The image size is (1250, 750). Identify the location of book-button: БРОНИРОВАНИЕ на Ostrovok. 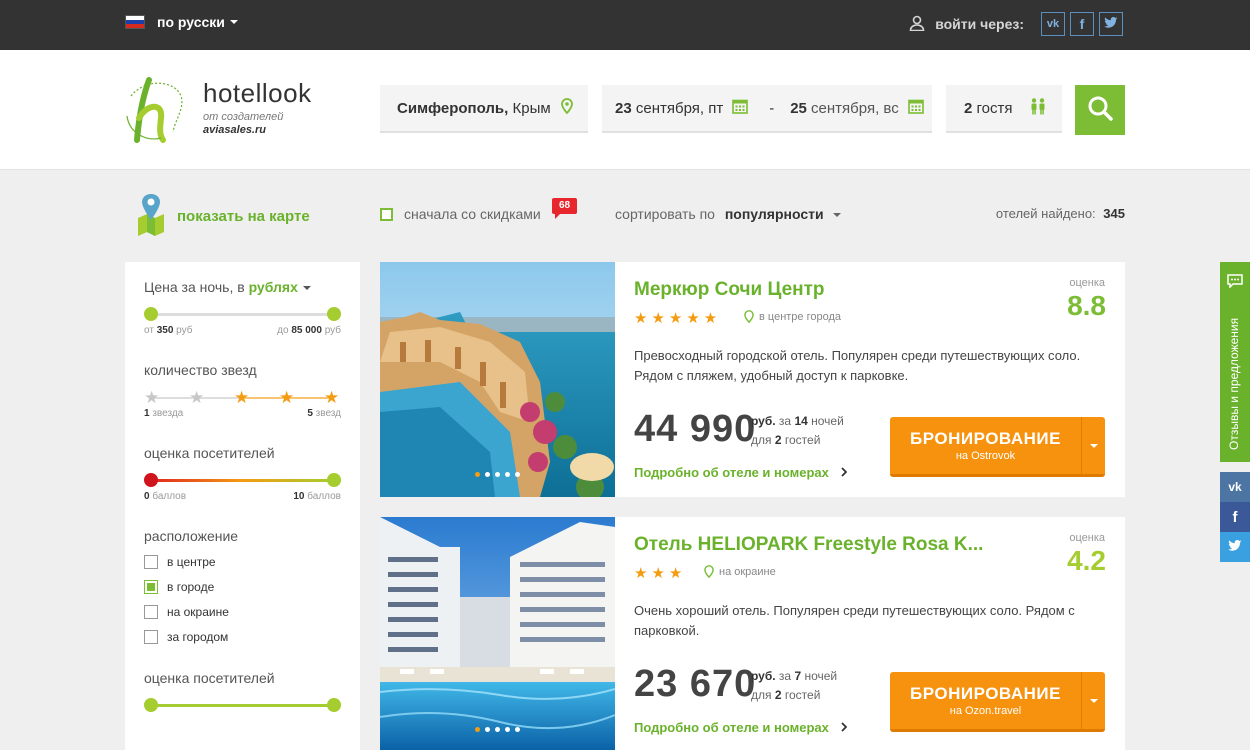
(997, 447).